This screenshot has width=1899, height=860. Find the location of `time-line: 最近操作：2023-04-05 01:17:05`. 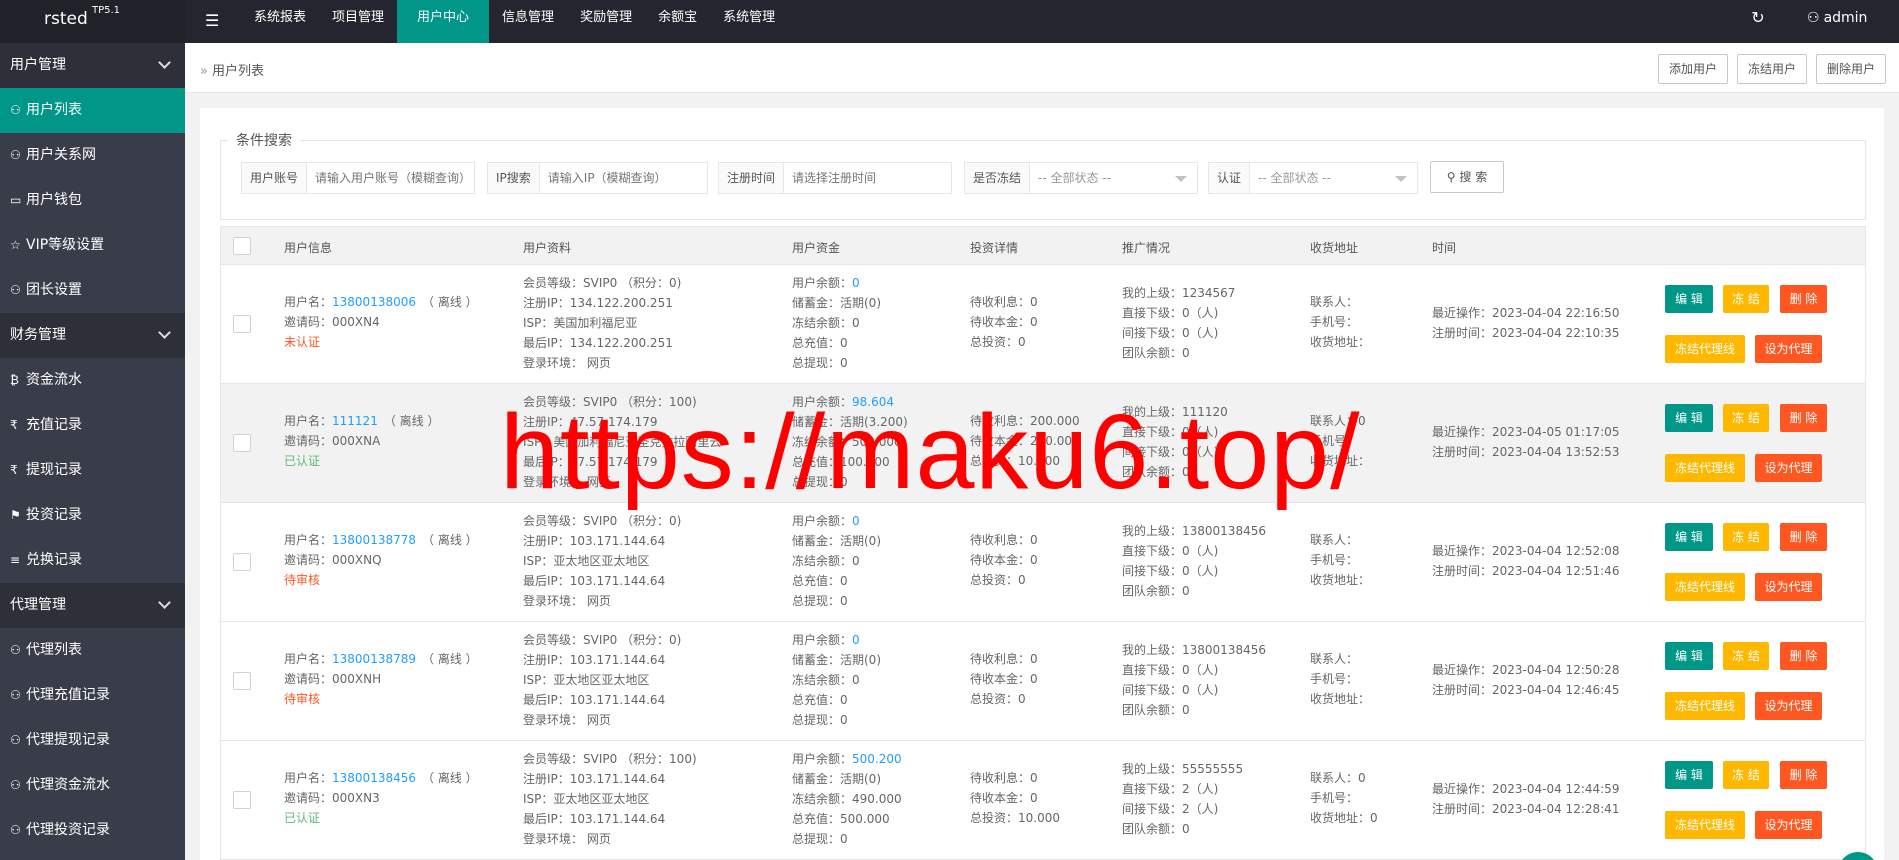

time-line: 最近操作：2023-04-05 01:17:05 is located at coordinates (1526, 432).